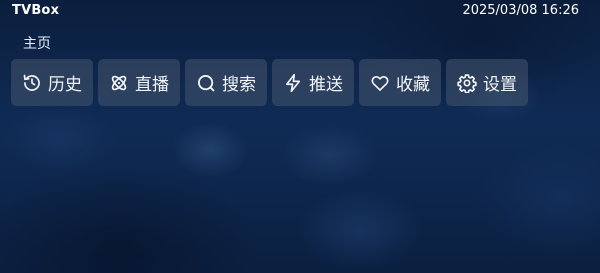 This screenshot has width=600, height=273. I want to click on heart-icon, so click(380, 83).